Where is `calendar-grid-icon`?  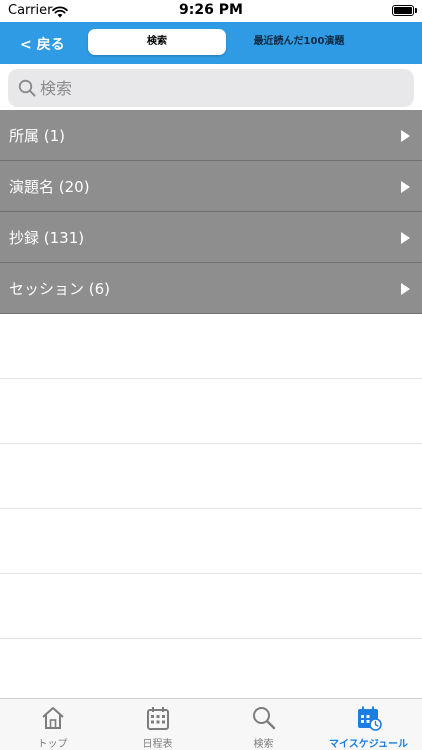 calendar-grid-icon is located at coordinates (158, 718).